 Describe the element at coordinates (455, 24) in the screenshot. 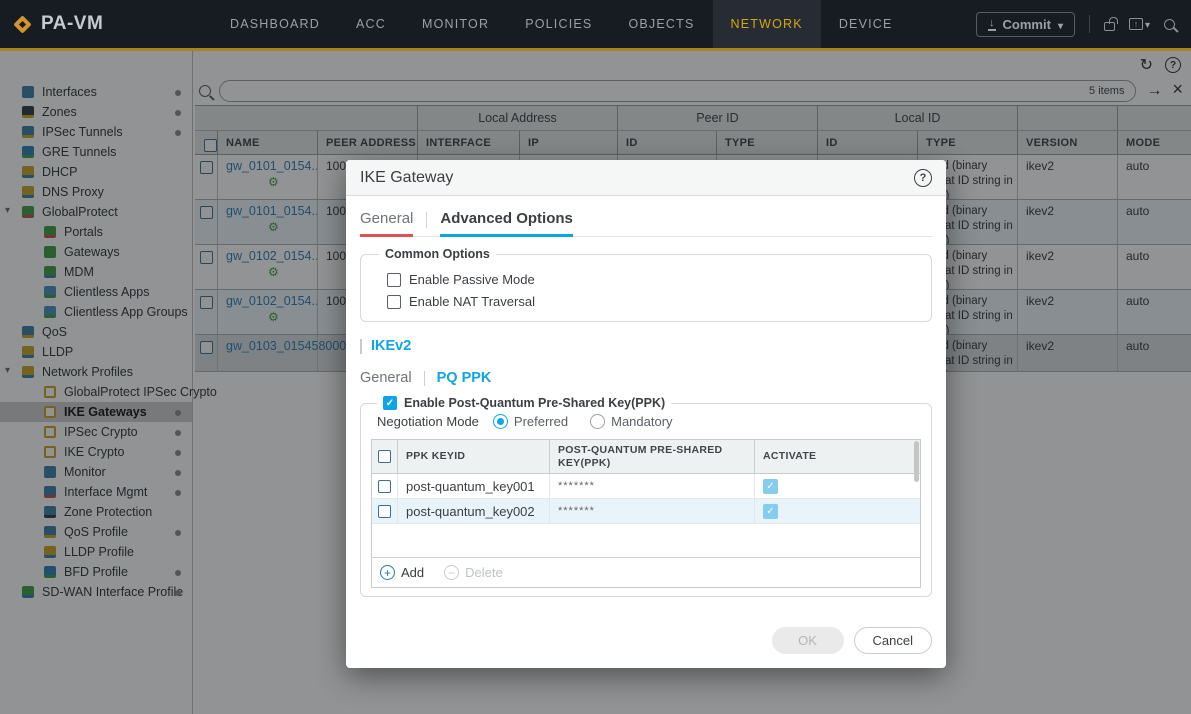

I see `nav-item-monitor: MONITOR` at that location.